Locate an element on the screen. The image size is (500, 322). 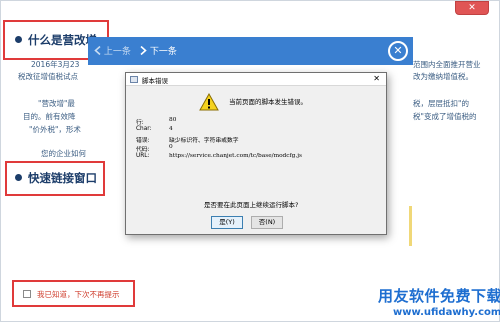
detail-value-char: 4 is located at coordinates (171, 129).